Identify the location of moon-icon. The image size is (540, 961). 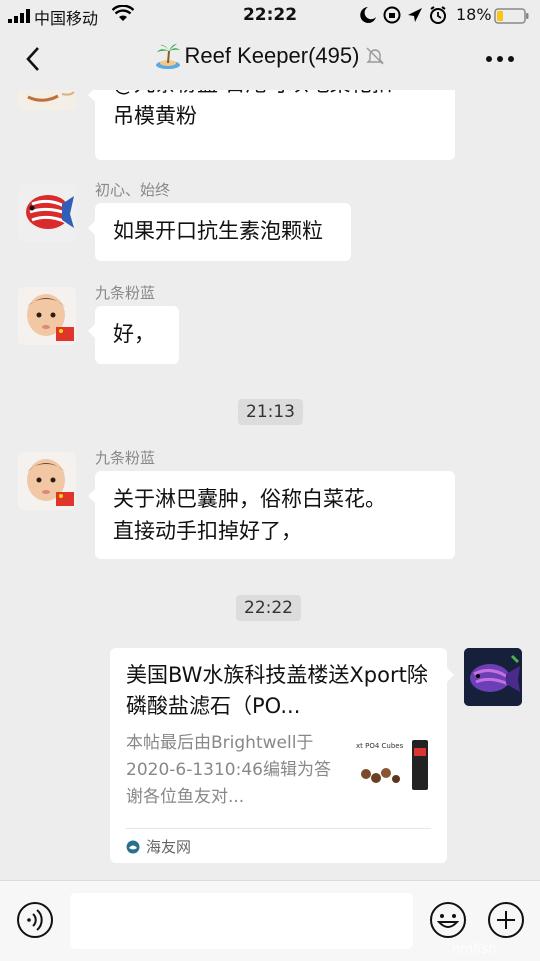
(368, 15).